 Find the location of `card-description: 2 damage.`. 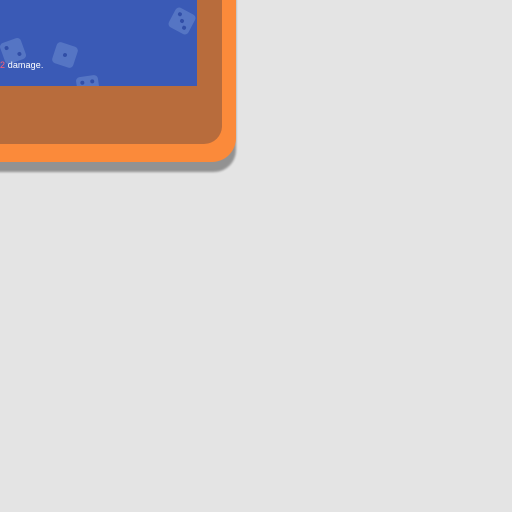

card-description: 2 damage. is located at coordinates (21, 65).